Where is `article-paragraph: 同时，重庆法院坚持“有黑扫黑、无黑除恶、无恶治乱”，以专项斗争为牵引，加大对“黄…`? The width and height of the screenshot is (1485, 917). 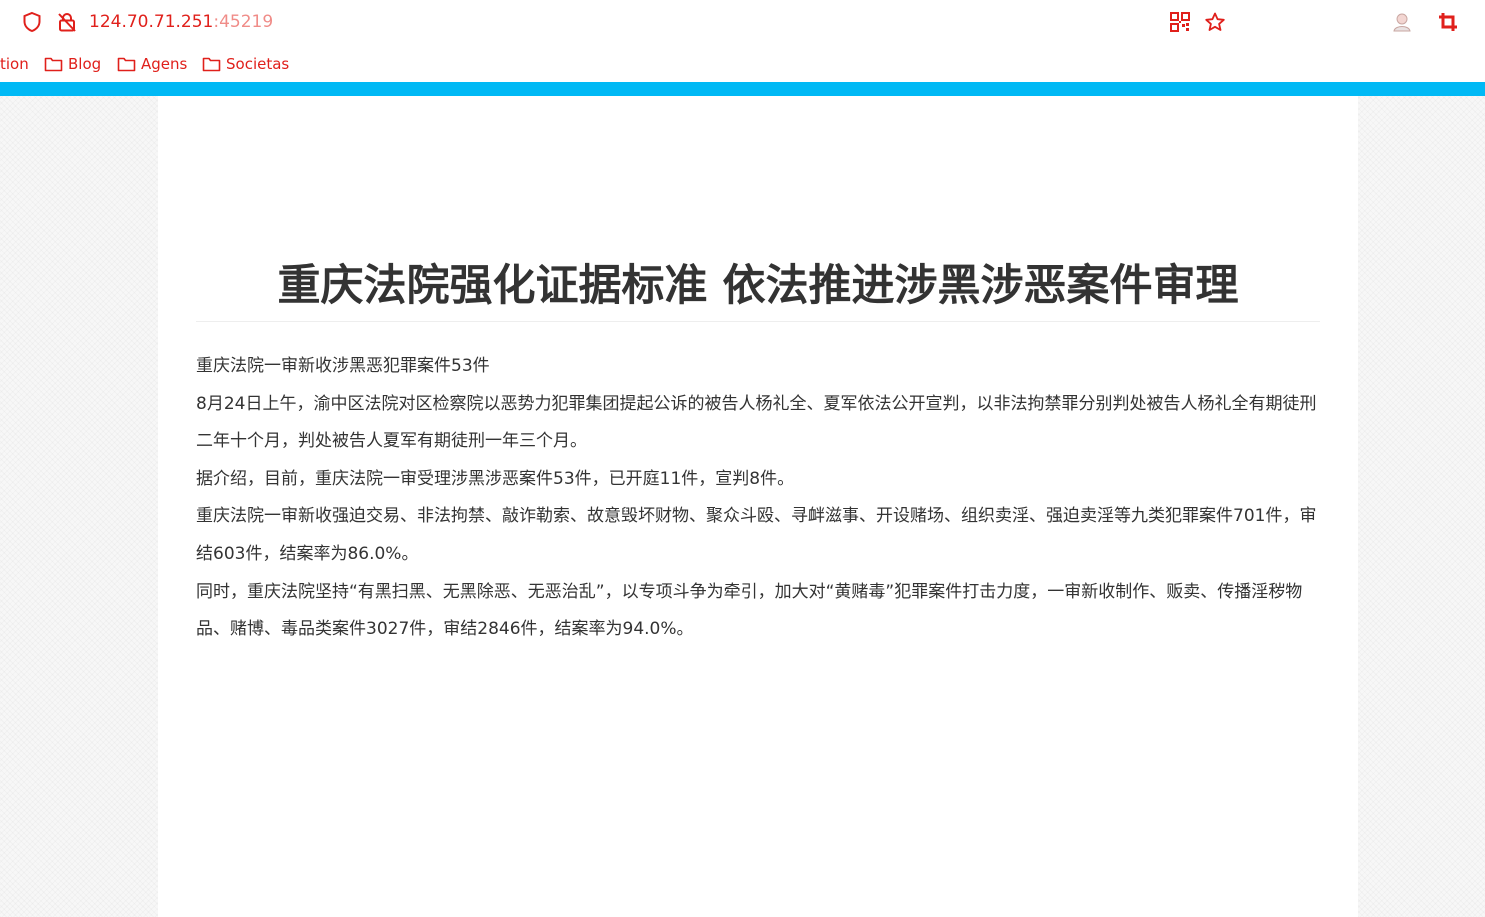 article-paragraph: 同时，重庆法院坚持“有黑扫黑、无黑除恶、无恶治乱”，以专项斗争为牵引，加大对“黄… is located at coordinates (749, 610).